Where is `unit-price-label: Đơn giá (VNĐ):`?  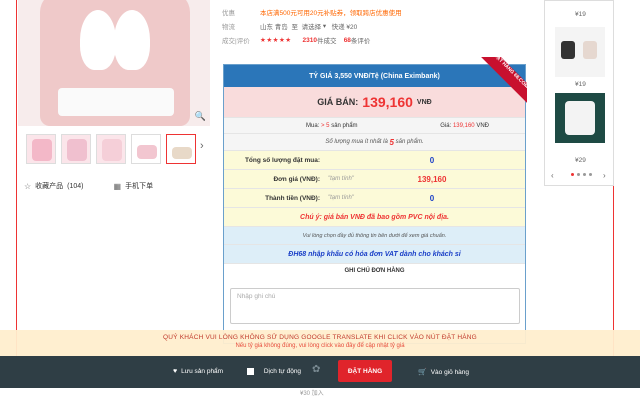 unit-price-label: Đơn giá (VNĐ): is located at coordinates (296, 179).